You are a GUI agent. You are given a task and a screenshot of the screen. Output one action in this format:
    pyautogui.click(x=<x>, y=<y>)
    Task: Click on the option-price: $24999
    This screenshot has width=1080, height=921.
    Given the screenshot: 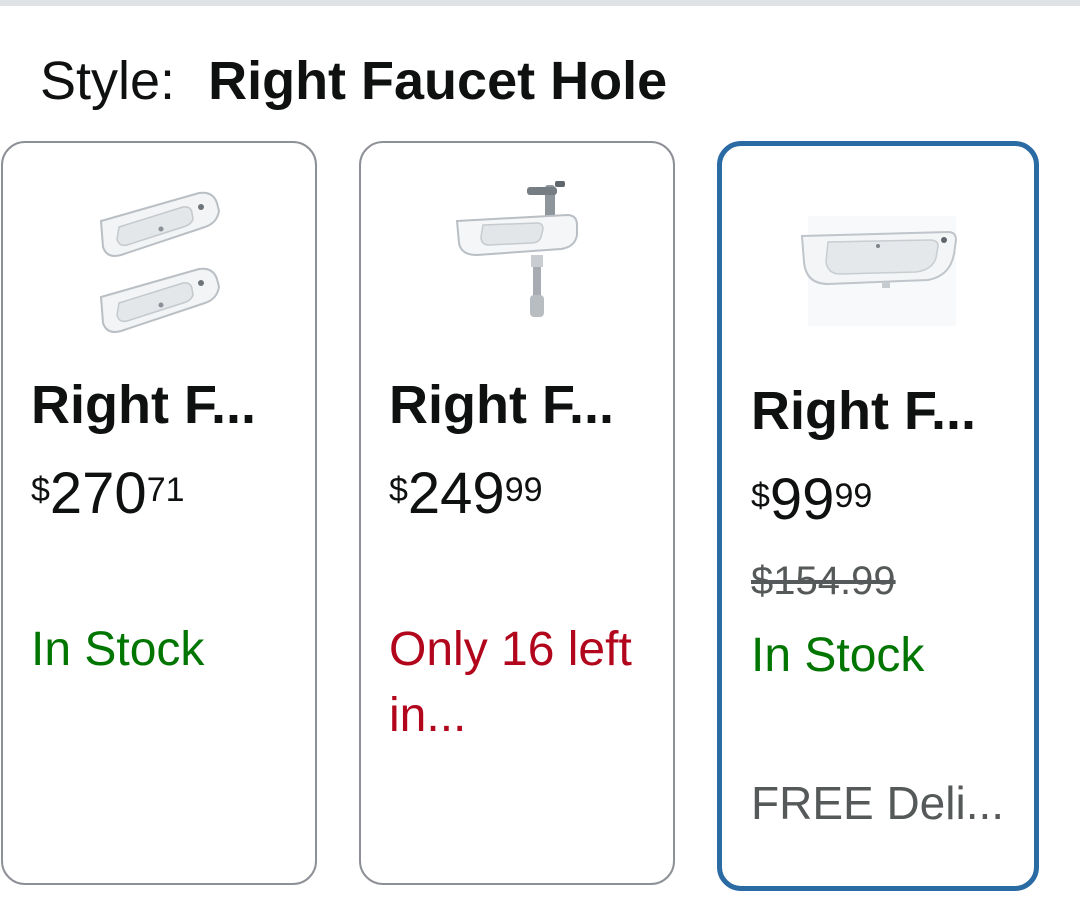 What is the action you would take?
    pyautogui.click(x=466, y=494)
    